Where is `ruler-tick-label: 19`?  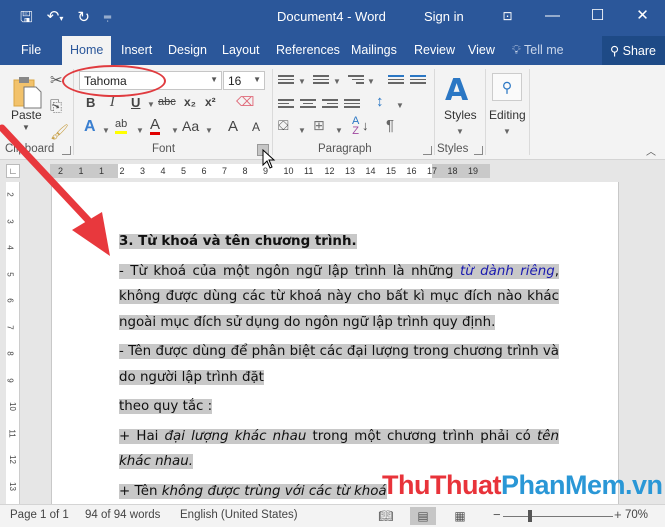 ruler-tick-label: 19 is located at coordinates (473, 171).